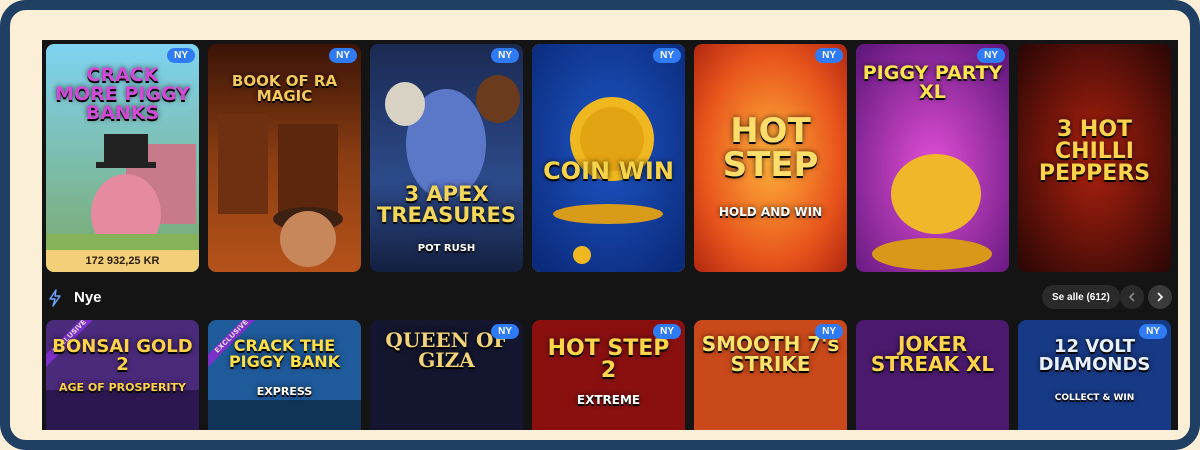 This screenshot has width=1200, height=450. I want to click on game-tile-smooth-7s-strike: SMOOTH 7's STRIKE NY, so click(770, 375).